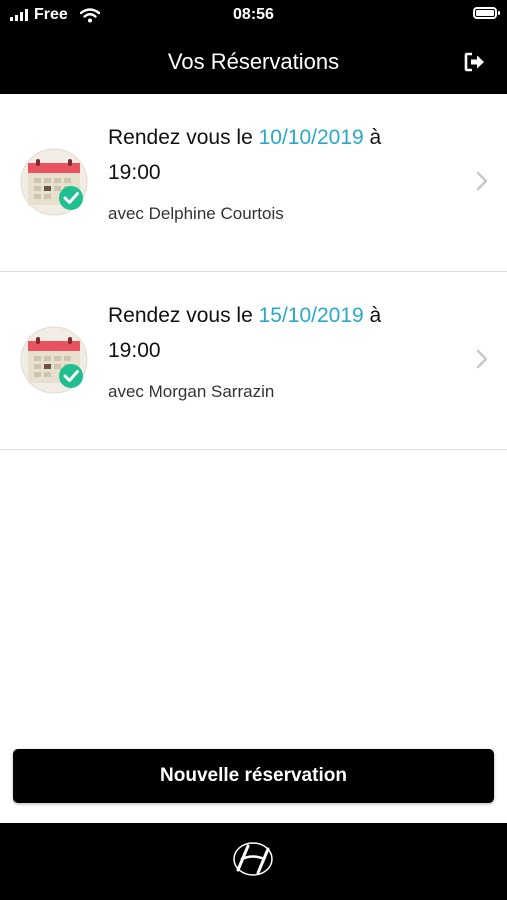 The width and height of the screenshot is (507, 900). What do you see at coordinates (253, 859) in the screenshot?
I see `brand-logo-icon` at bounding box center [253, 859].